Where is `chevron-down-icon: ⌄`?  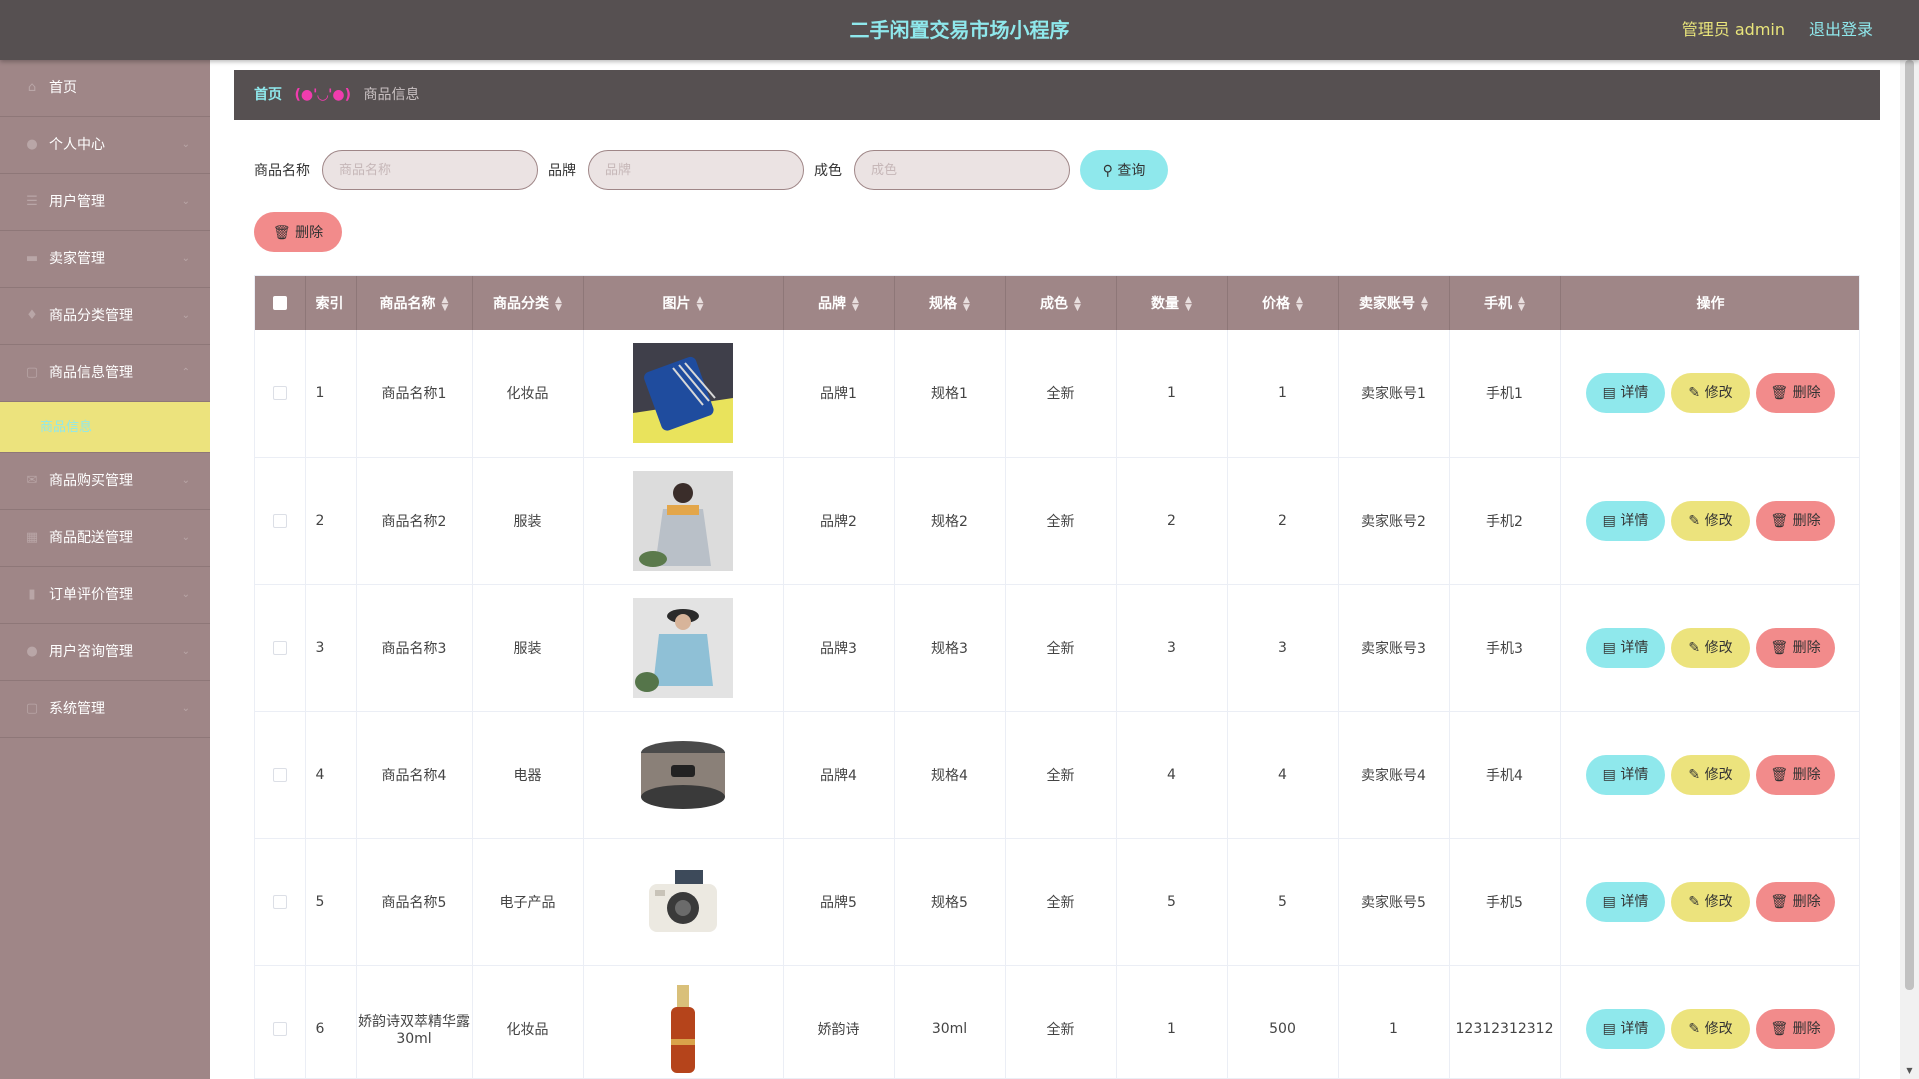
chevron-down-icon: ⌄ is located at coordinates (185, 651).